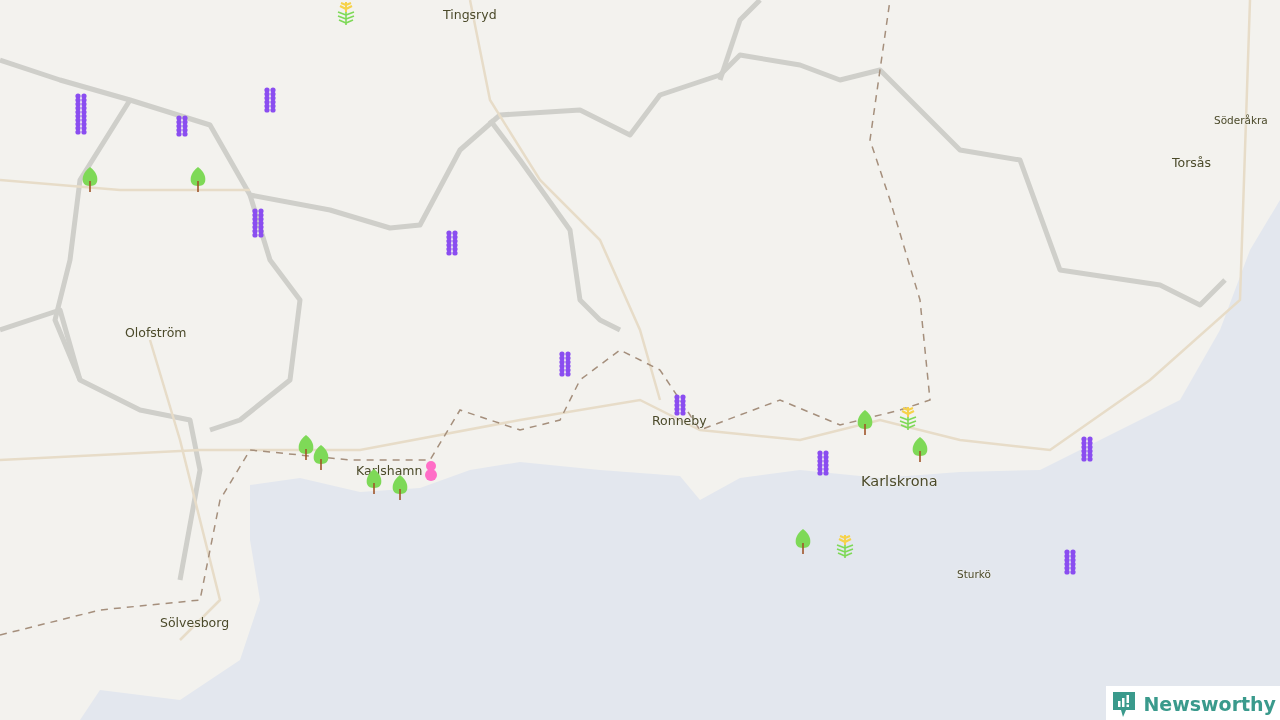  What do you see at coordinates (1209, 704) in the screenshot?
I see `logo-text: Newsworthy` at bounding box center [1209, 704].